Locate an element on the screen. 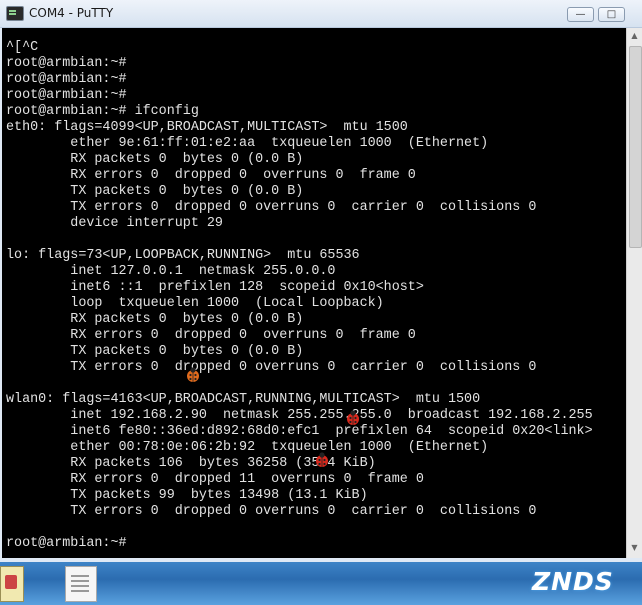 This screenshot has width=642, height=605. title-bar: COM4 - PuTTY — □ is located at coordinates (321, 14).